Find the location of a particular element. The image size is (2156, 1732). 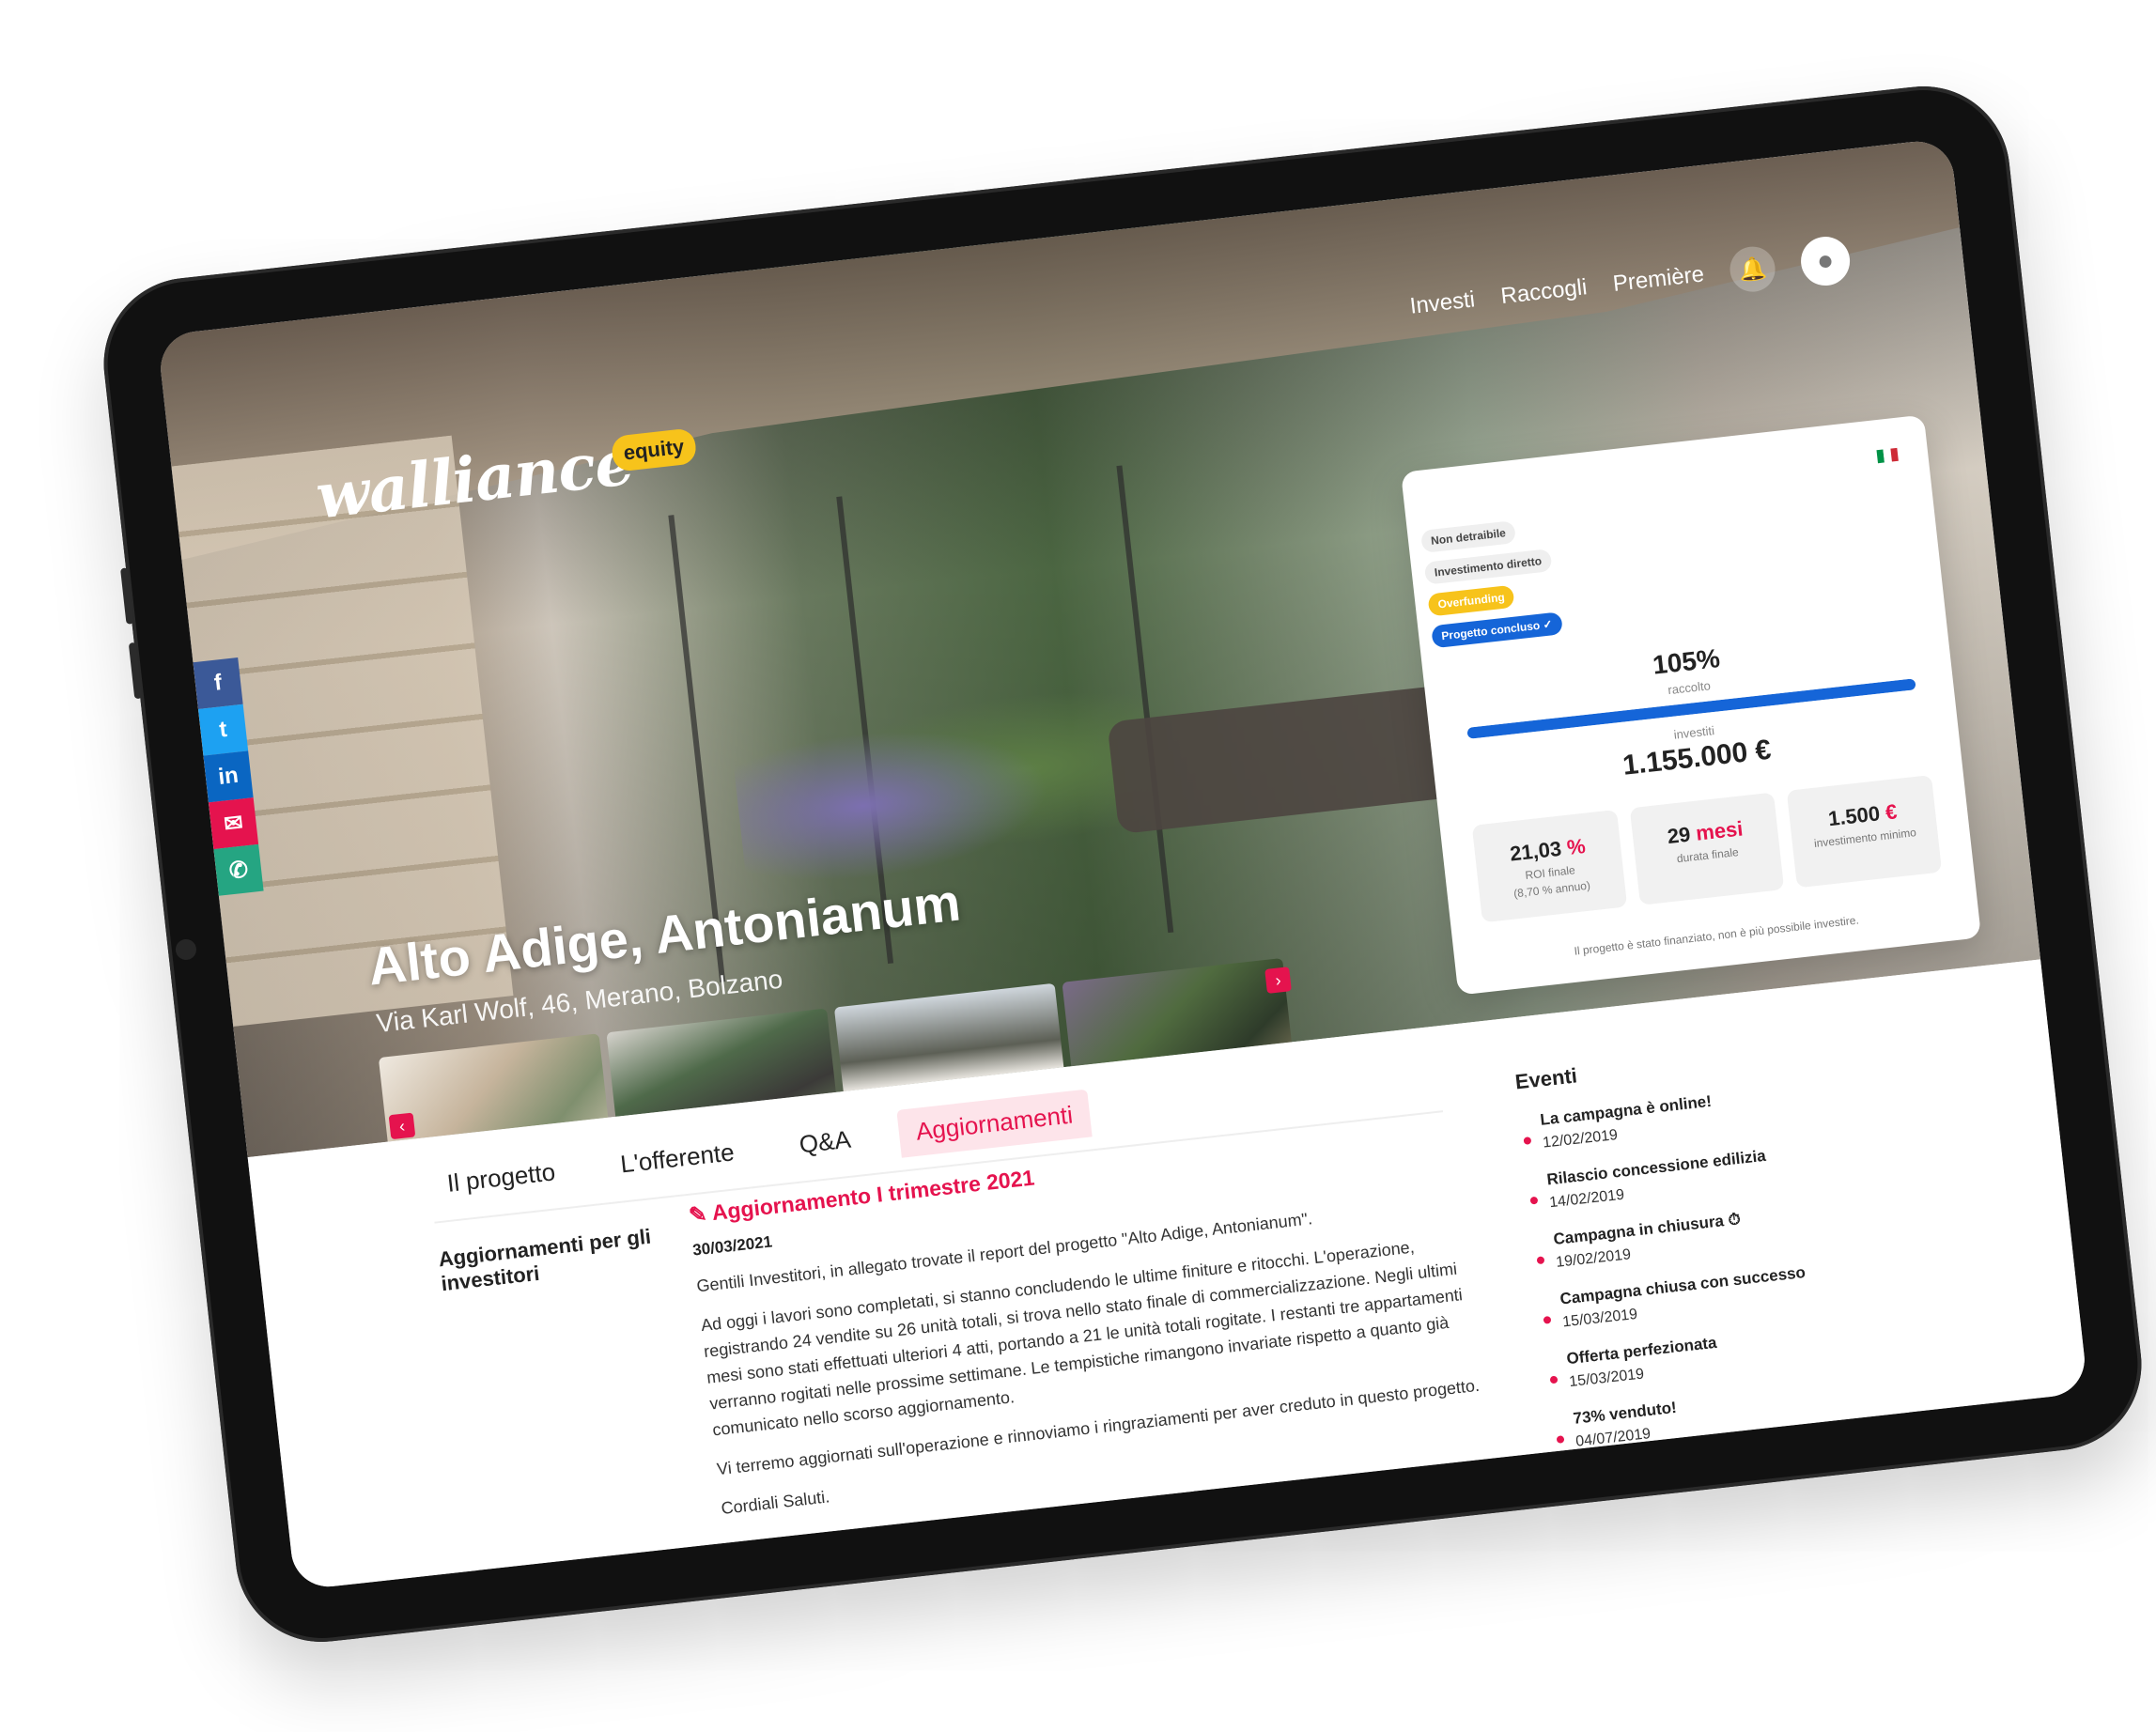

kpi-roi: 21,03 % ROI finale (8,70 % annuo) is located at coordinates (1549, 866).